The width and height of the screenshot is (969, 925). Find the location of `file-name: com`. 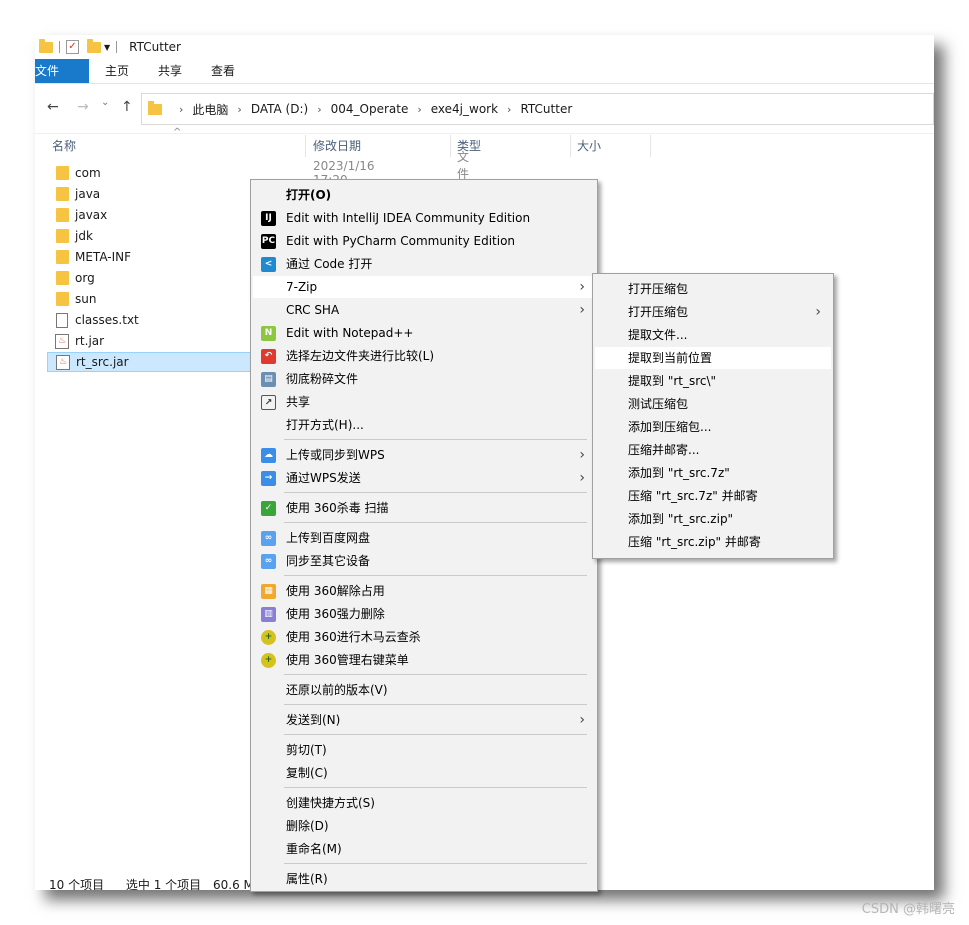

file-name: com is located at coordinates (88, 173).